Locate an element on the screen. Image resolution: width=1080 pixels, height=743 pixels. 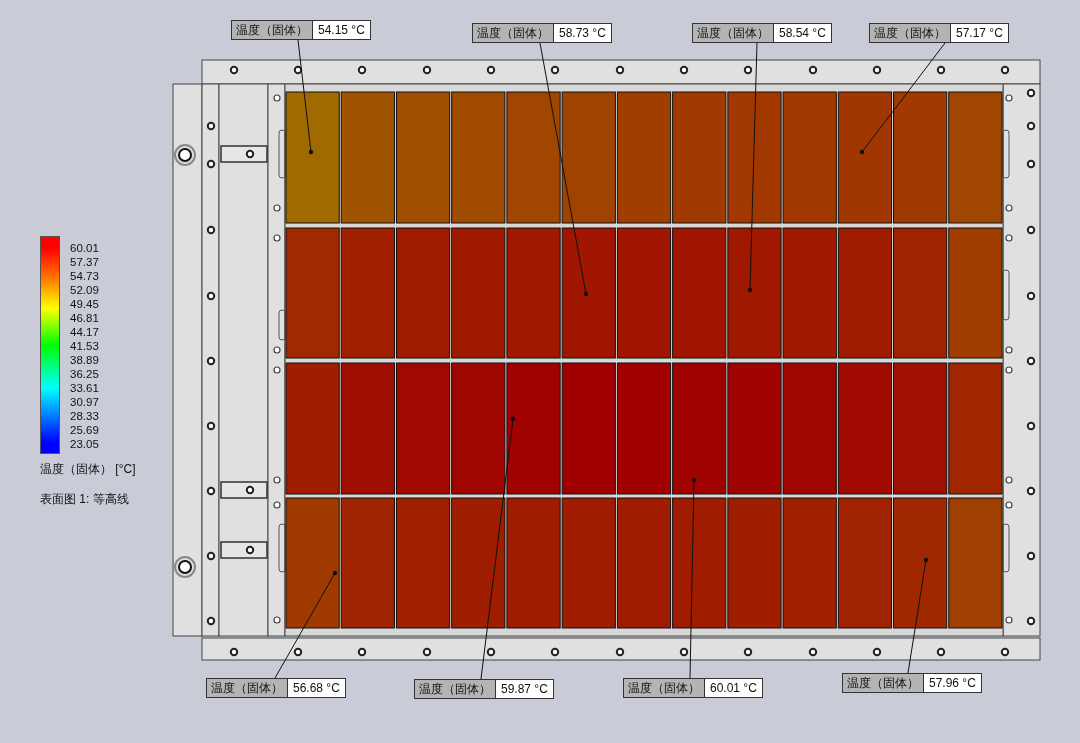
scale-tick-label: 54.73 is located at coordinates (84, 276).